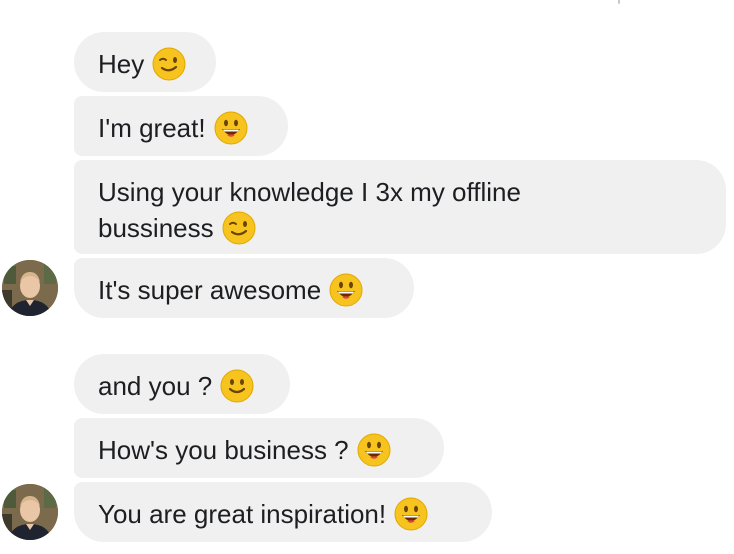 This screenshot has width=734, height=554. Describe the element at coordinates (210, 290) in the screenshot. I see `message-text: It's super awesome` at that location.